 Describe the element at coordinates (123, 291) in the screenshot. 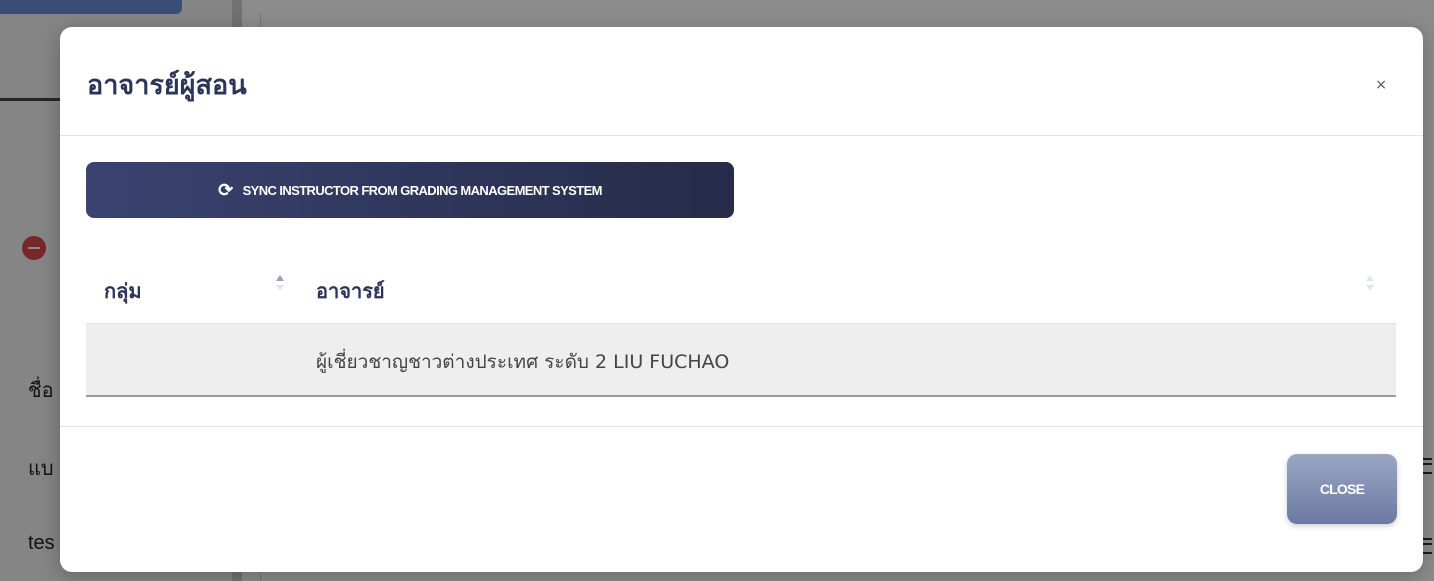

I see `column-header-group: กลุ่ม` at that location.